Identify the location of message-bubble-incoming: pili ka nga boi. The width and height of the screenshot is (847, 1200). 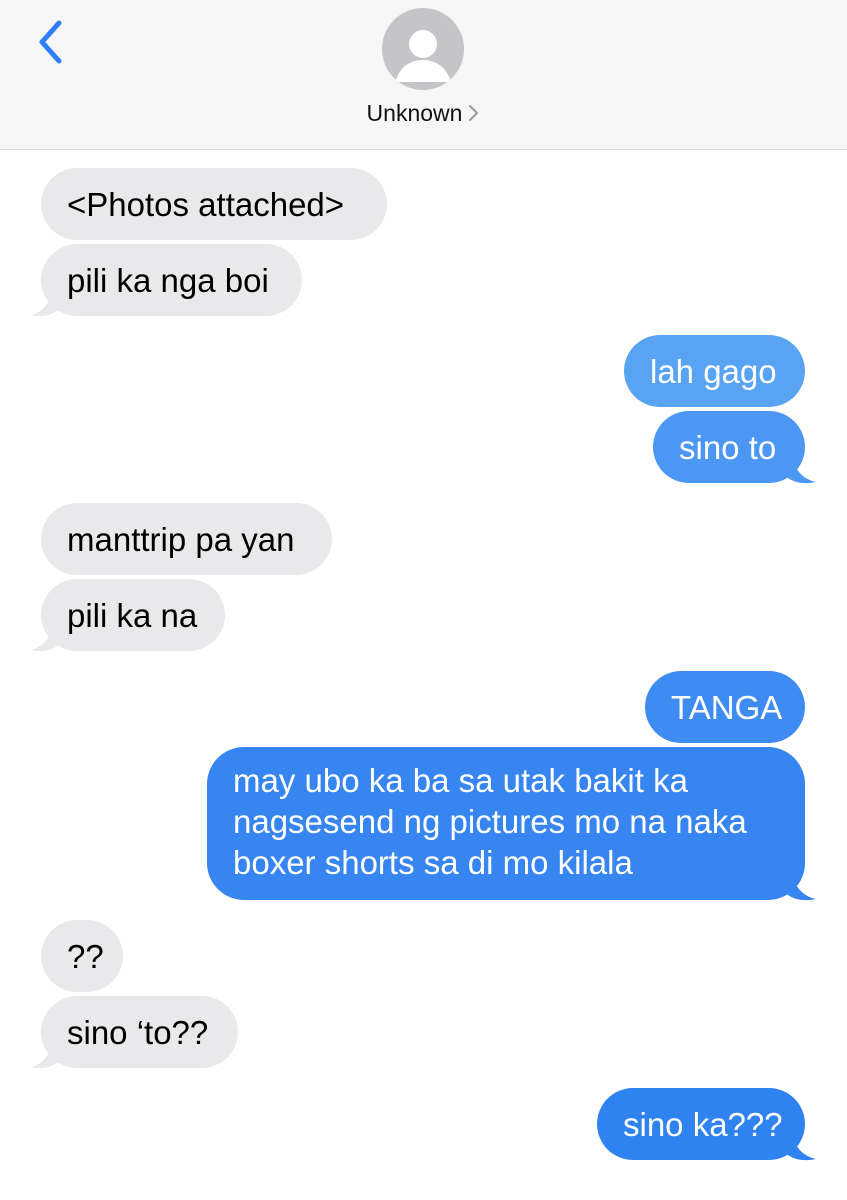
(171, 280).